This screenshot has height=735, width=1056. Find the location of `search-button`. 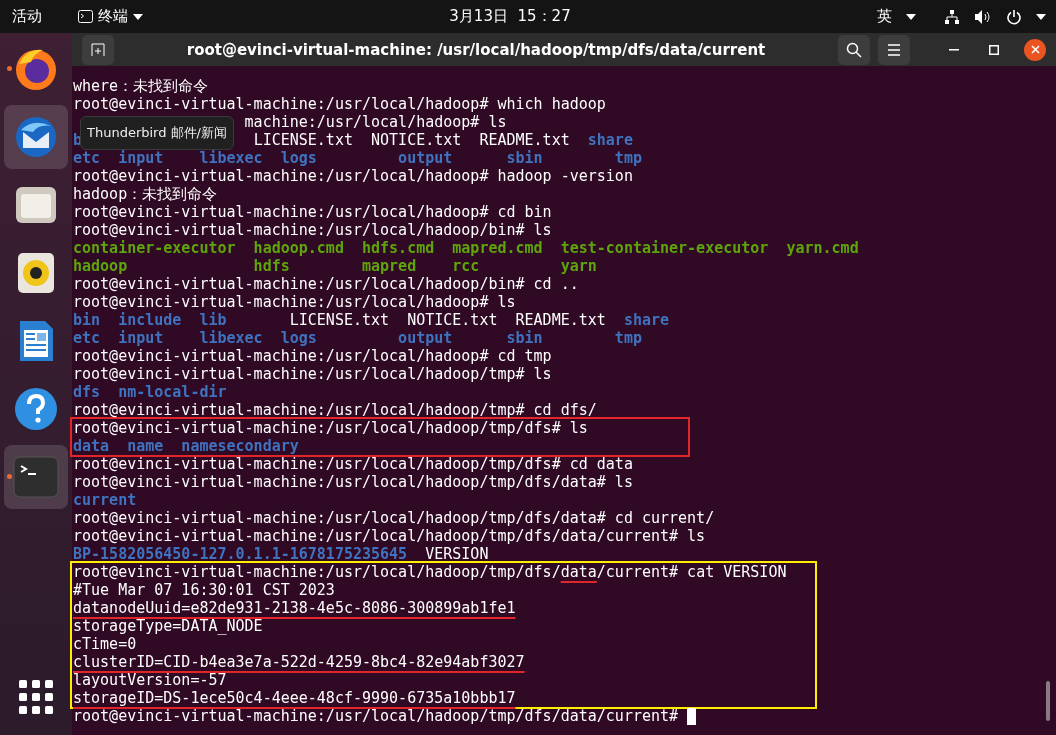

search-button is located at coordinates (854, 49).